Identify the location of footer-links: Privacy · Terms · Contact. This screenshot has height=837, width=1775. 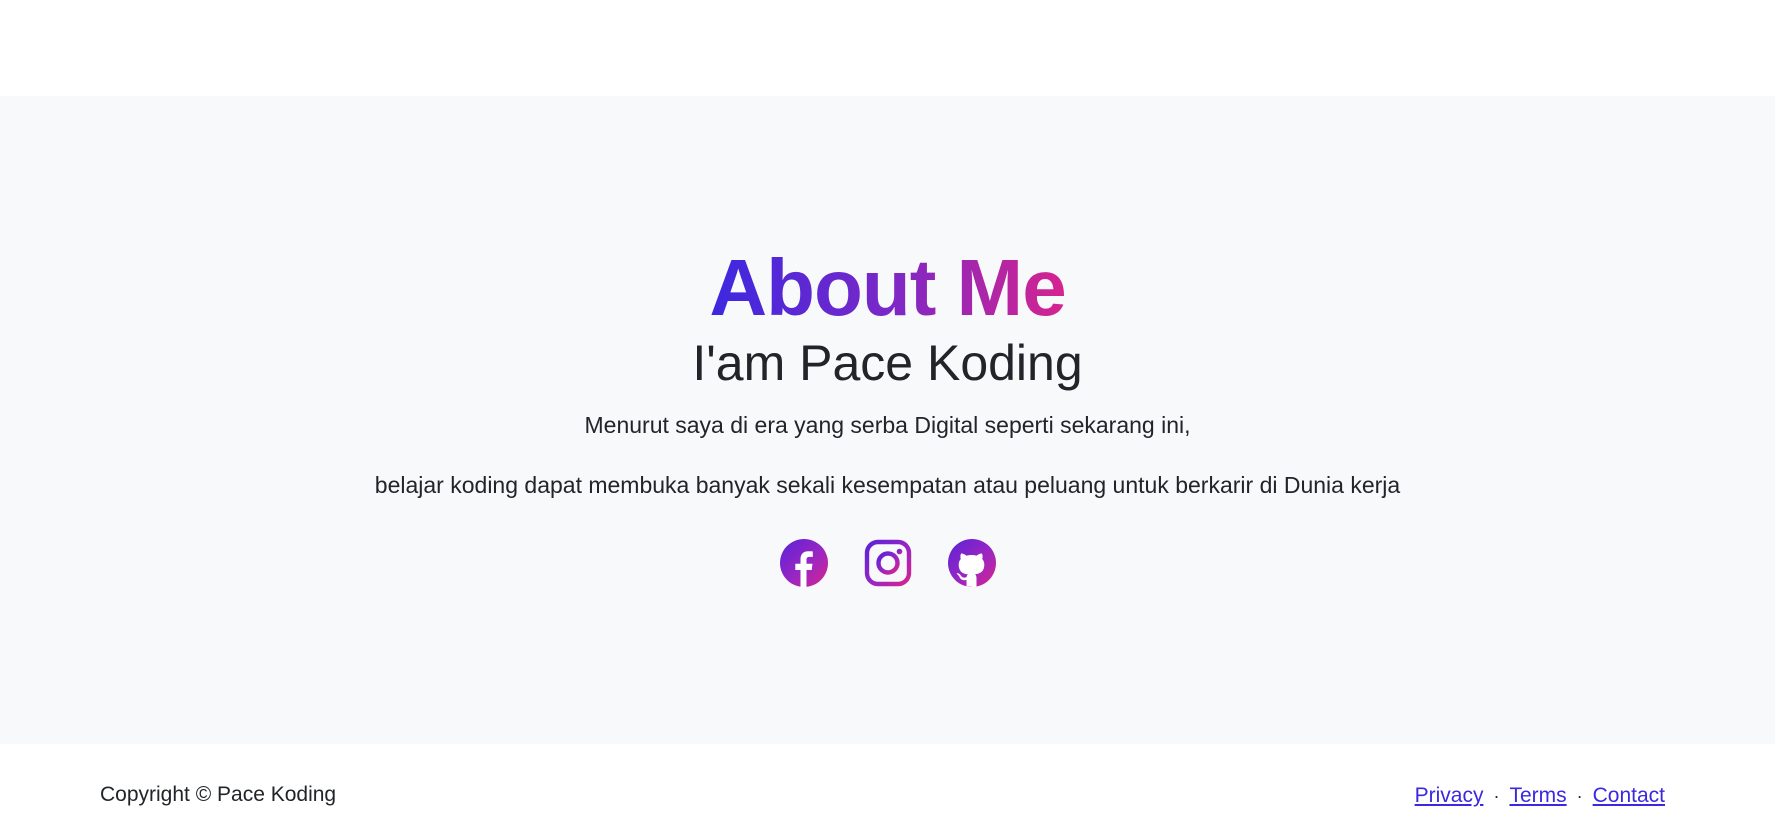
(1540, 796).